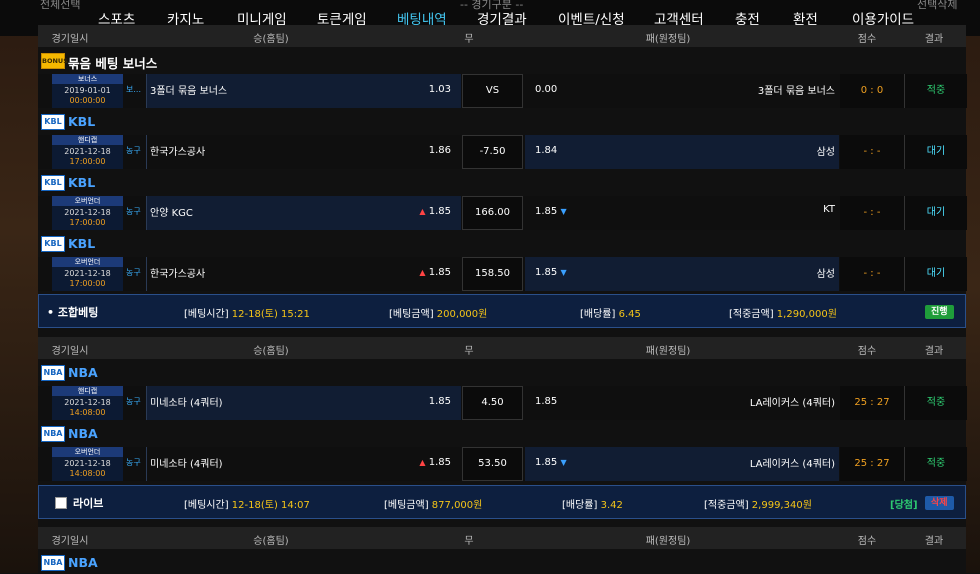 This screenshot has height=574, width=980. Describe the element at coordinates (87, 140) in the screenshot. I see `bet-type-tag: 핸디캡` at that location.